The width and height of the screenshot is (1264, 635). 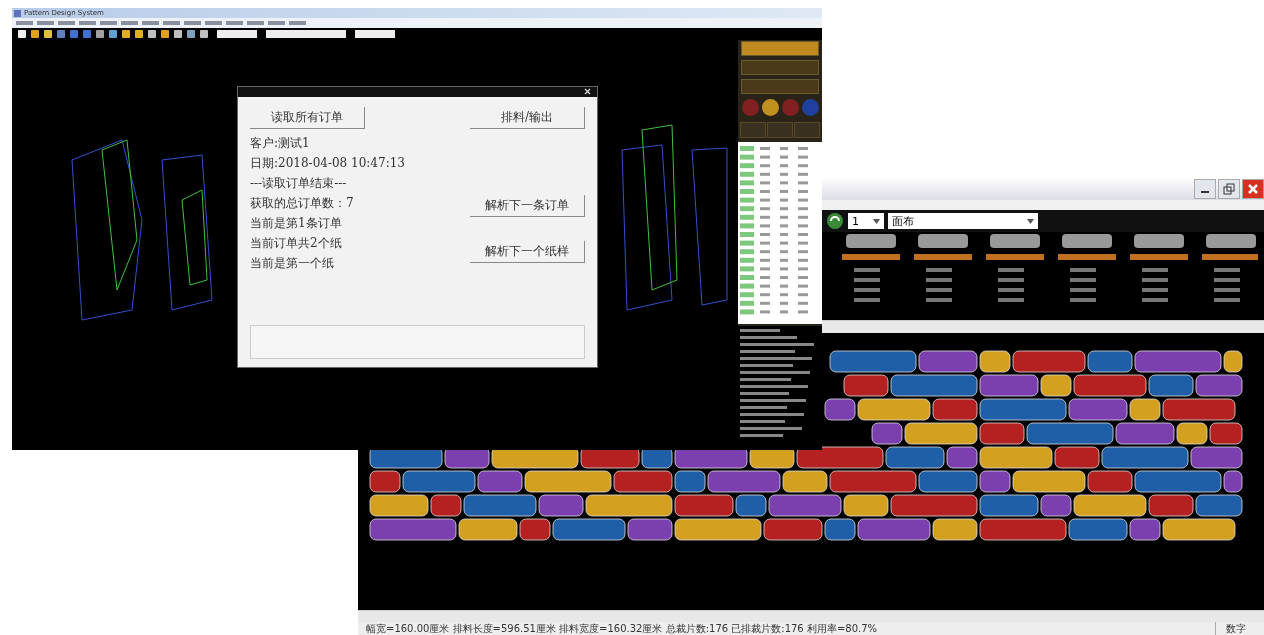 I want to click on app-icon, so click(x=17, y=13).